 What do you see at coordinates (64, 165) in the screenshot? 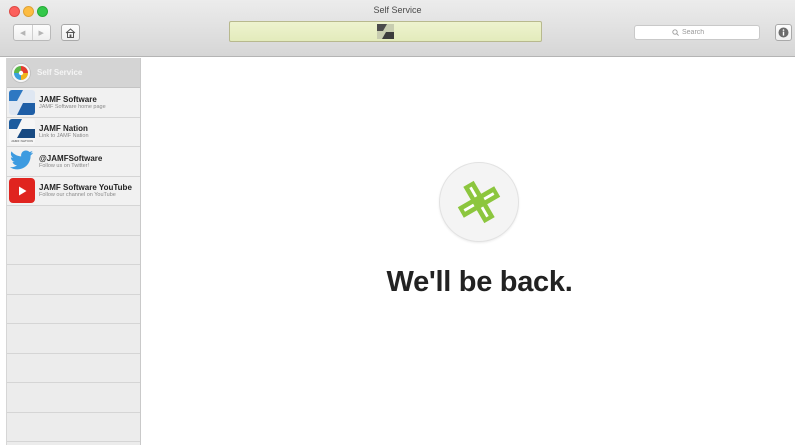
I see `list-item-subtitle: Follow us on Twitter!` at bounding box center [64, 165].